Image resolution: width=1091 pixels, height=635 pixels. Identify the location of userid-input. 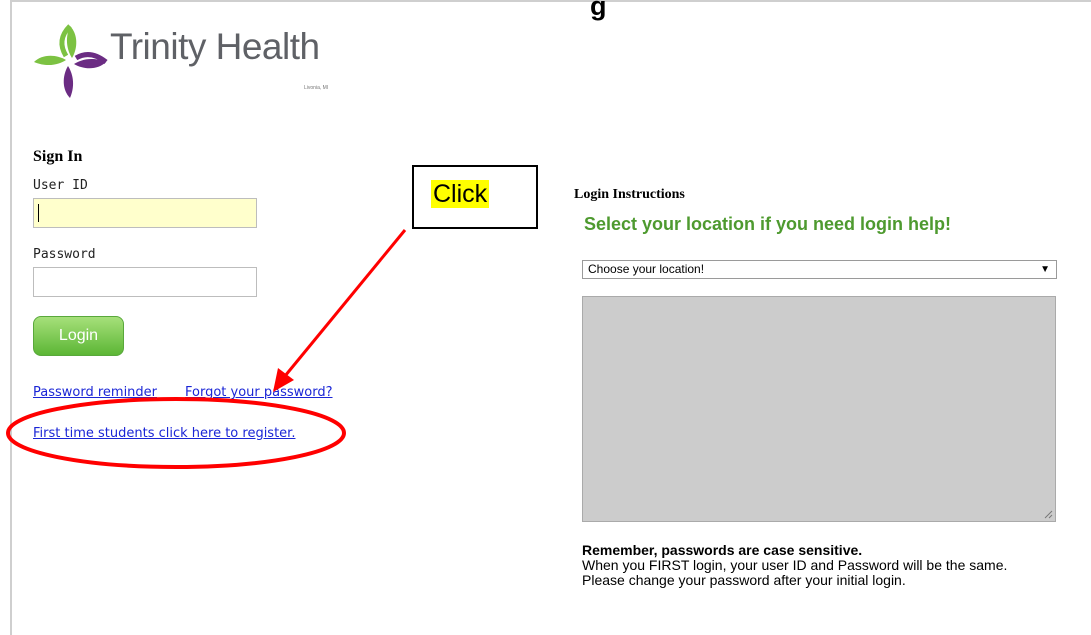
(145, 213).